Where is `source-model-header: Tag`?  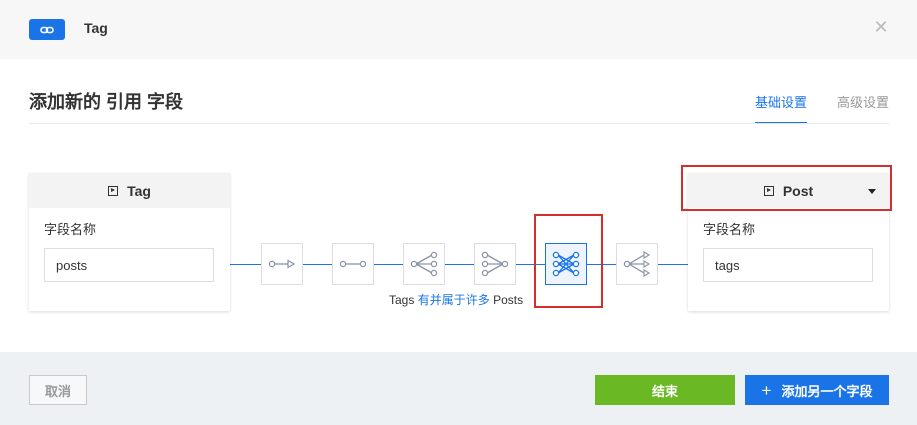 source-model-header: Tag is located at coordinates (129, 190).